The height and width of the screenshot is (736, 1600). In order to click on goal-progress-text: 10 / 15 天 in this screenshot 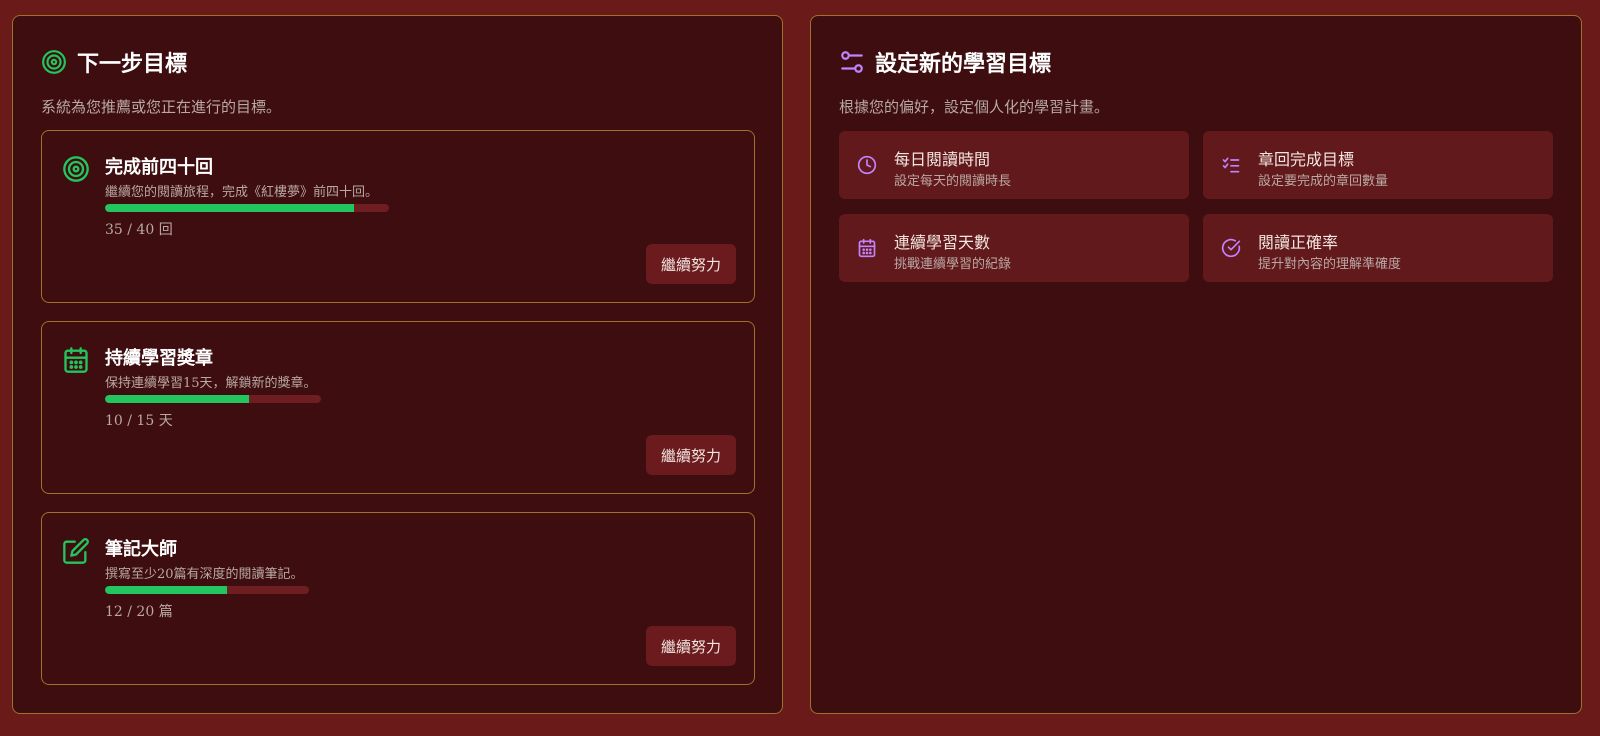, I will do `click(139, 421)`.